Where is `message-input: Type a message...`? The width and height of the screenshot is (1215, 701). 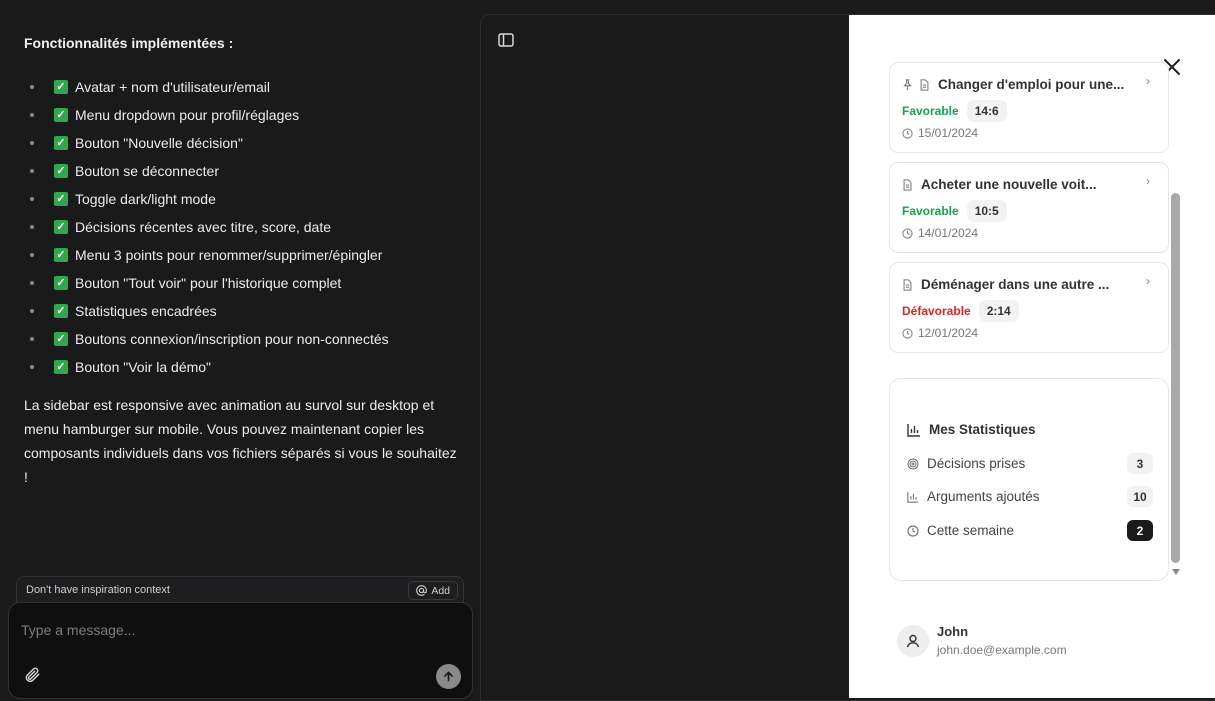
message-input: Type a message... is located at coordinates (240, 650).